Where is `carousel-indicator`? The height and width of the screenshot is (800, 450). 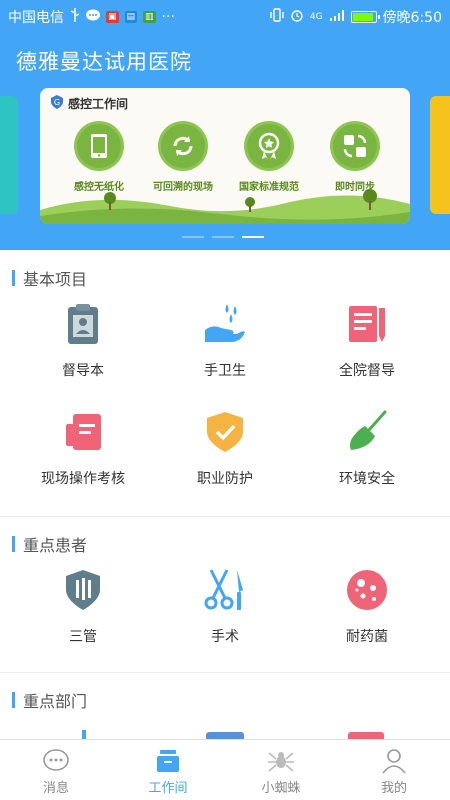 carousel-indicator is located at coordinates (223, 237).